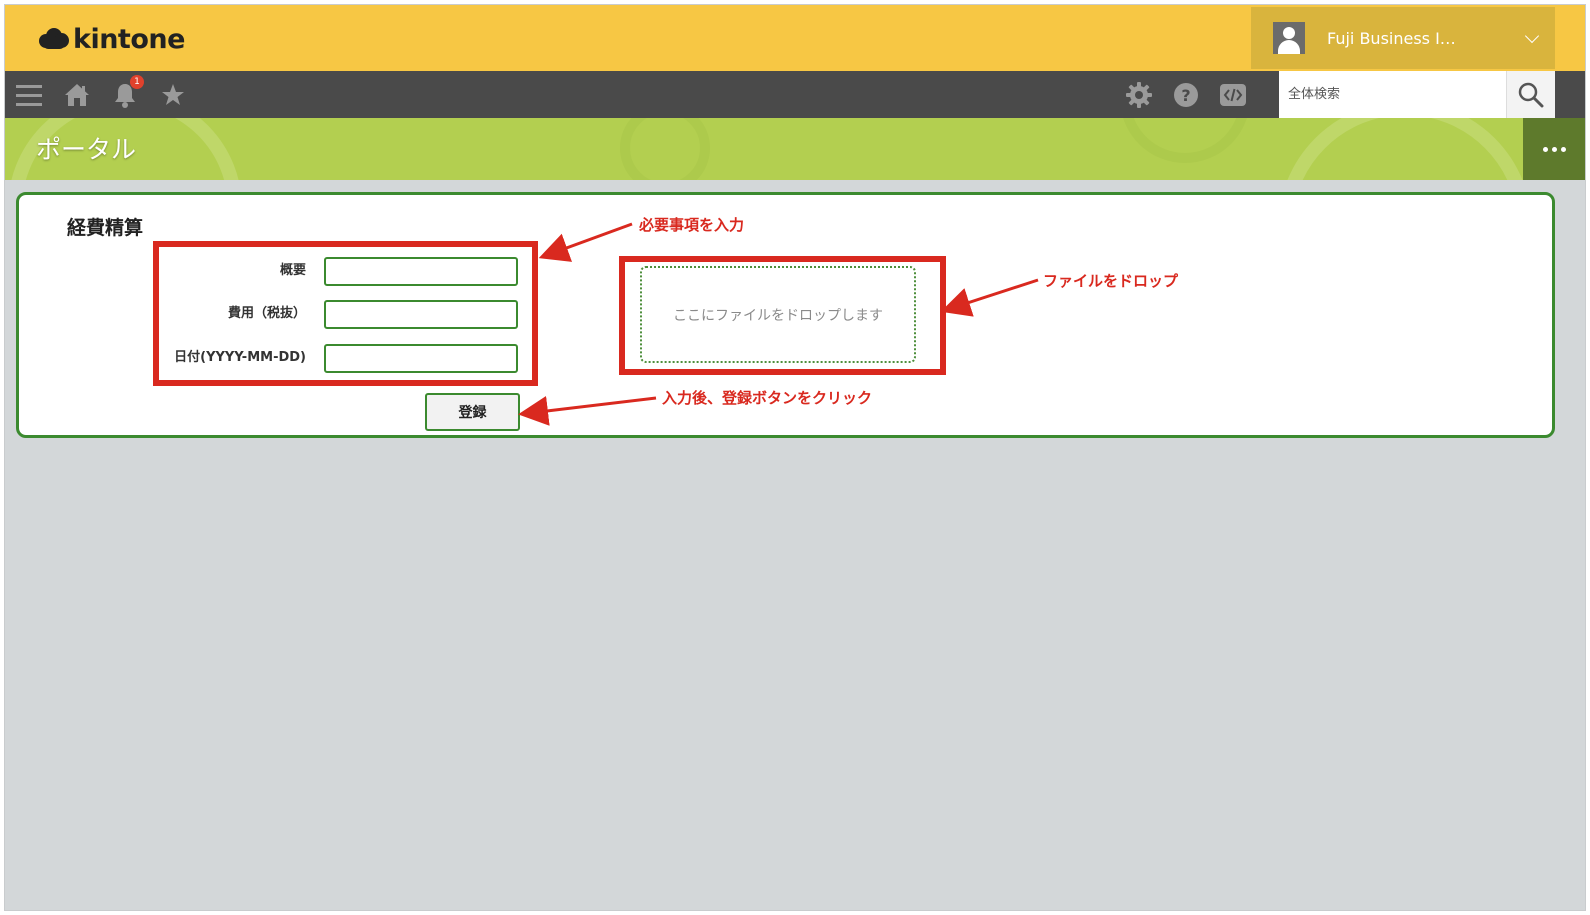  Describe the element at coordinates (692, 225) in the screenshot. I see `annotation-input-note: 必要事項を入力` at that location.